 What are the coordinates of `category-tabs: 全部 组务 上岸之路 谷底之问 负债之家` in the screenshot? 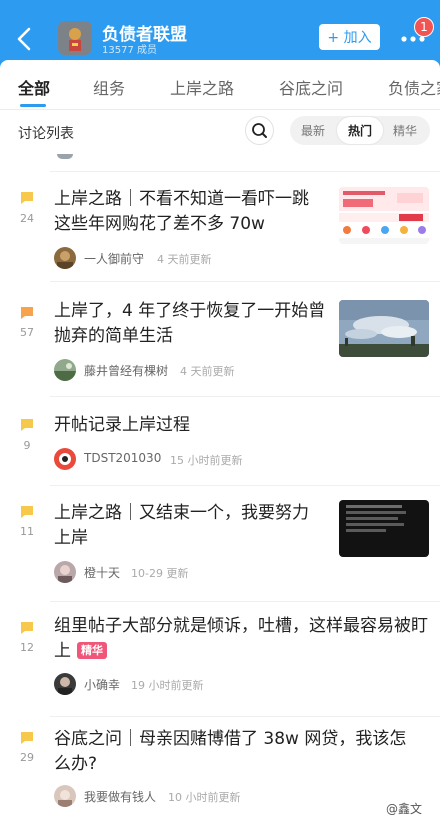 It's located at (220, 85).